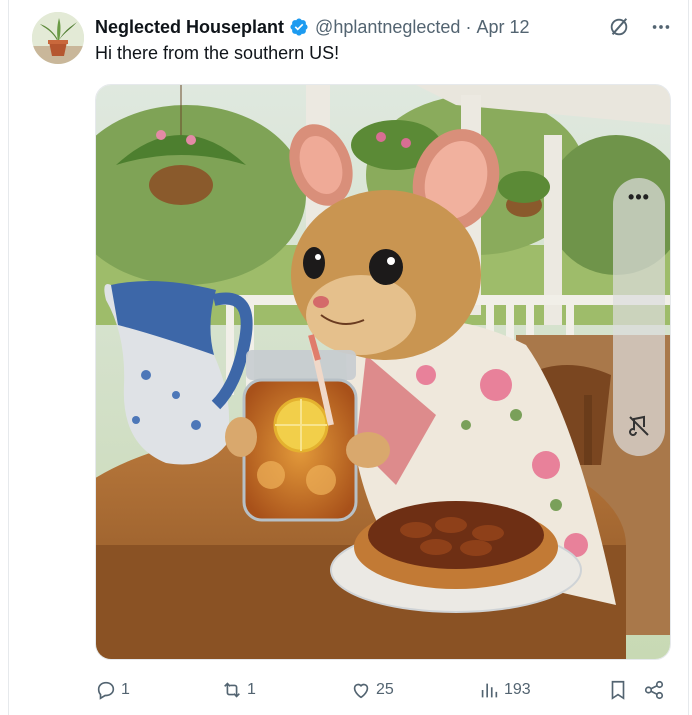 The height and width of the screenshot is (715, 692). Describe the element at coordinates (387, 27) in the screenshot. I see `user-handle: @hplantneglected` at that location.